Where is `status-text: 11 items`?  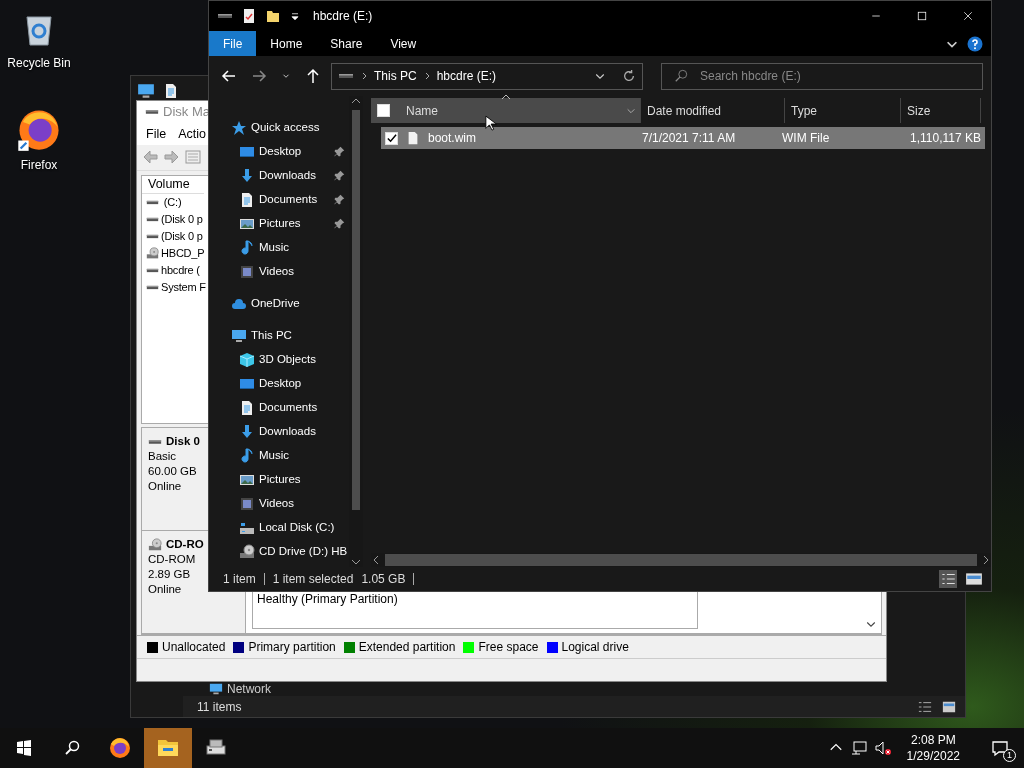
status-text: 11 items is located at coordinates (219, 707).